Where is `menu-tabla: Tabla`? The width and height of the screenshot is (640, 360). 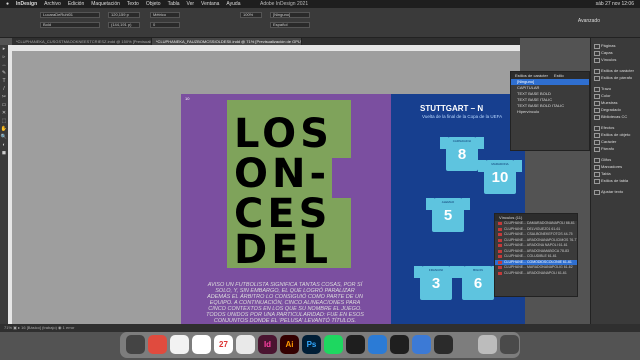 menu-tabla: Tabla is located at coordinates (174, 4).